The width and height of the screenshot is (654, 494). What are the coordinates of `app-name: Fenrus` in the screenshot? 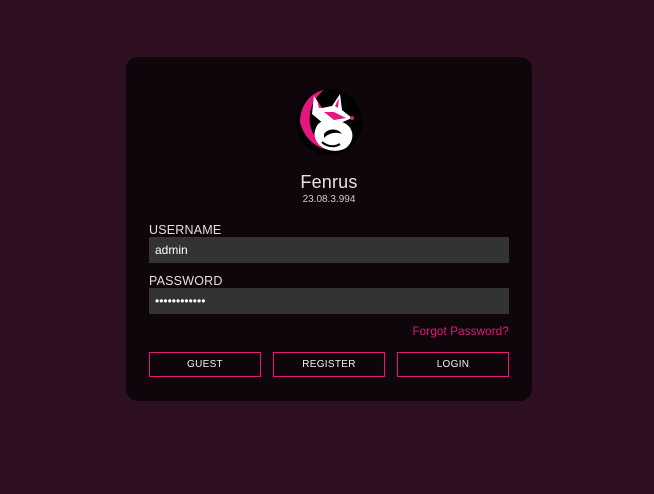 It's located at (329, 182).